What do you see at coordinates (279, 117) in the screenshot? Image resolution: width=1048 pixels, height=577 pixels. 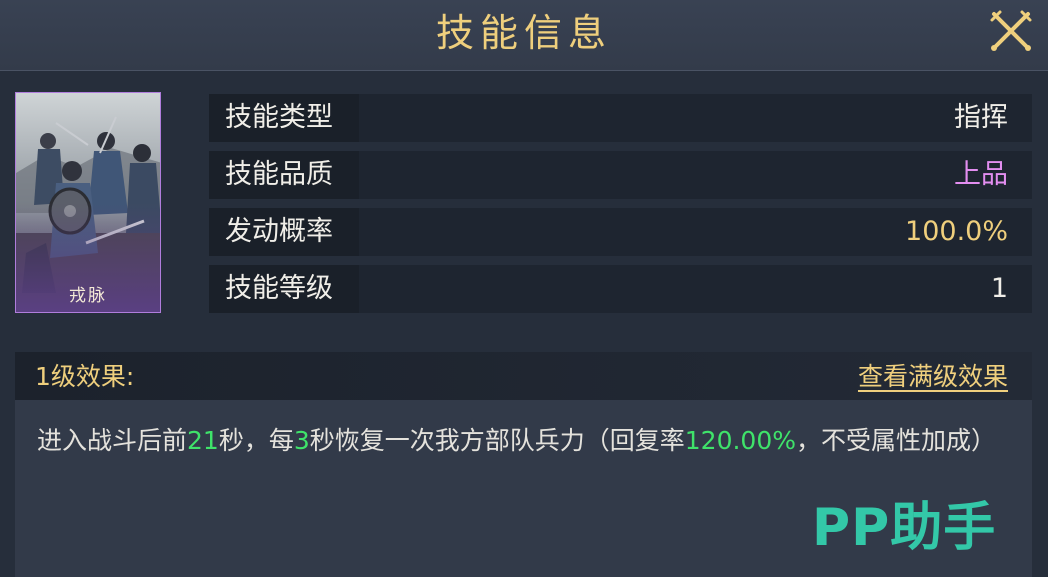 I see `info-label: 技能类型` at bounding box center [279, 117].